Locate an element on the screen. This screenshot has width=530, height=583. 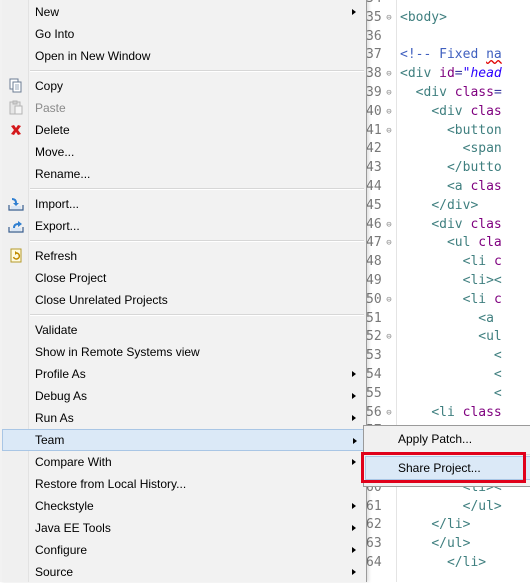
code-text: <li c is located at coordinates (482, 262).